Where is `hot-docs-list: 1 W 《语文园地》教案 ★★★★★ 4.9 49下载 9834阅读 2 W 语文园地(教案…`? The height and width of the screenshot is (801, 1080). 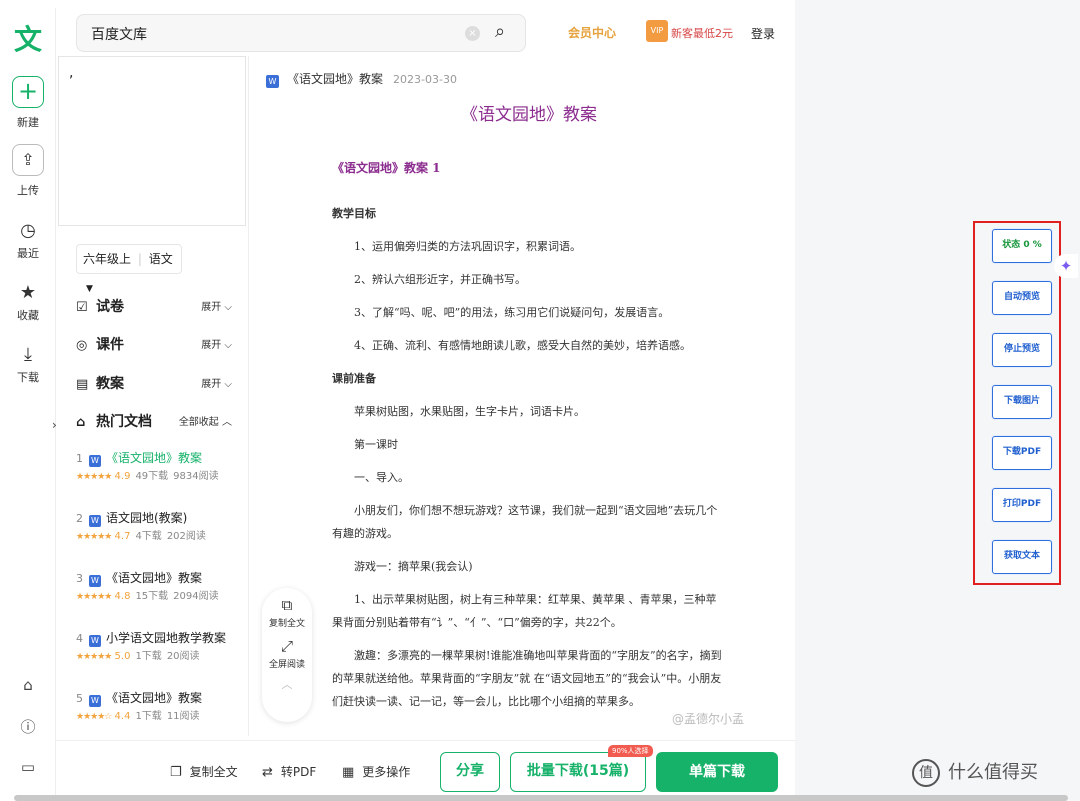 hot-docs-list: 1 W 《语文园地》教案 ★★★★★ 4.9 49下载 9834阅读 2 W 语文园地(教案… is located at coordinates (161, 598).